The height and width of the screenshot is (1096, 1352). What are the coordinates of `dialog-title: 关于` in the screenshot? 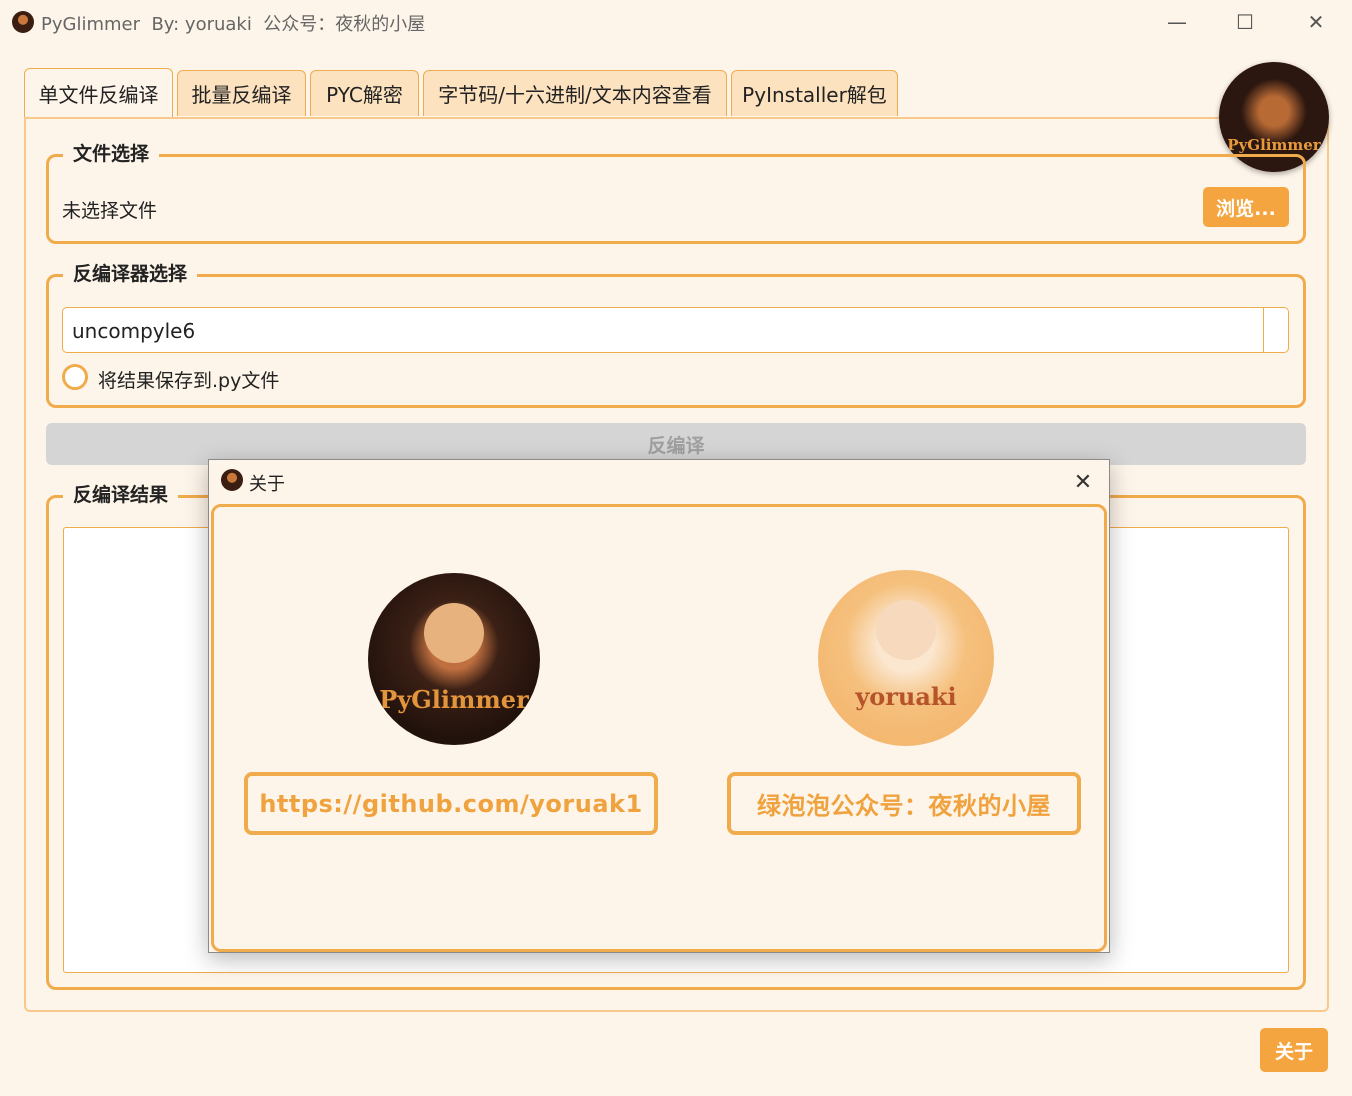 It's located at (267, 484).